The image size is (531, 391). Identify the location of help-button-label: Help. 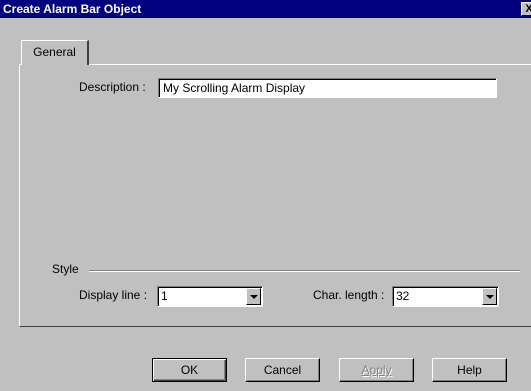
(469, 370).